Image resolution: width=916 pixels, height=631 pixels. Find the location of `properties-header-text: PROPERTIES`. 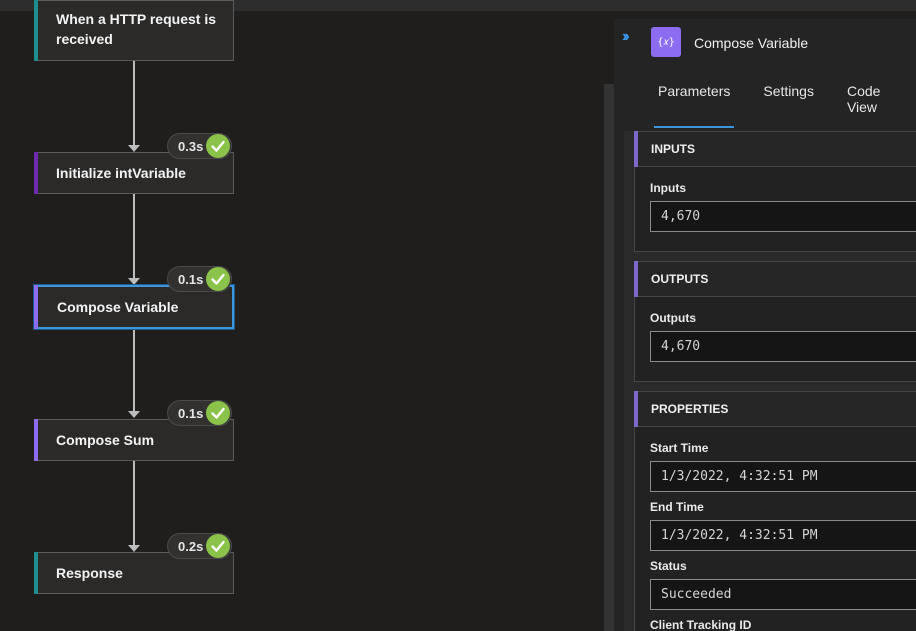

properties-header-text: PROPERTIES is located at coordinates (690, 409).